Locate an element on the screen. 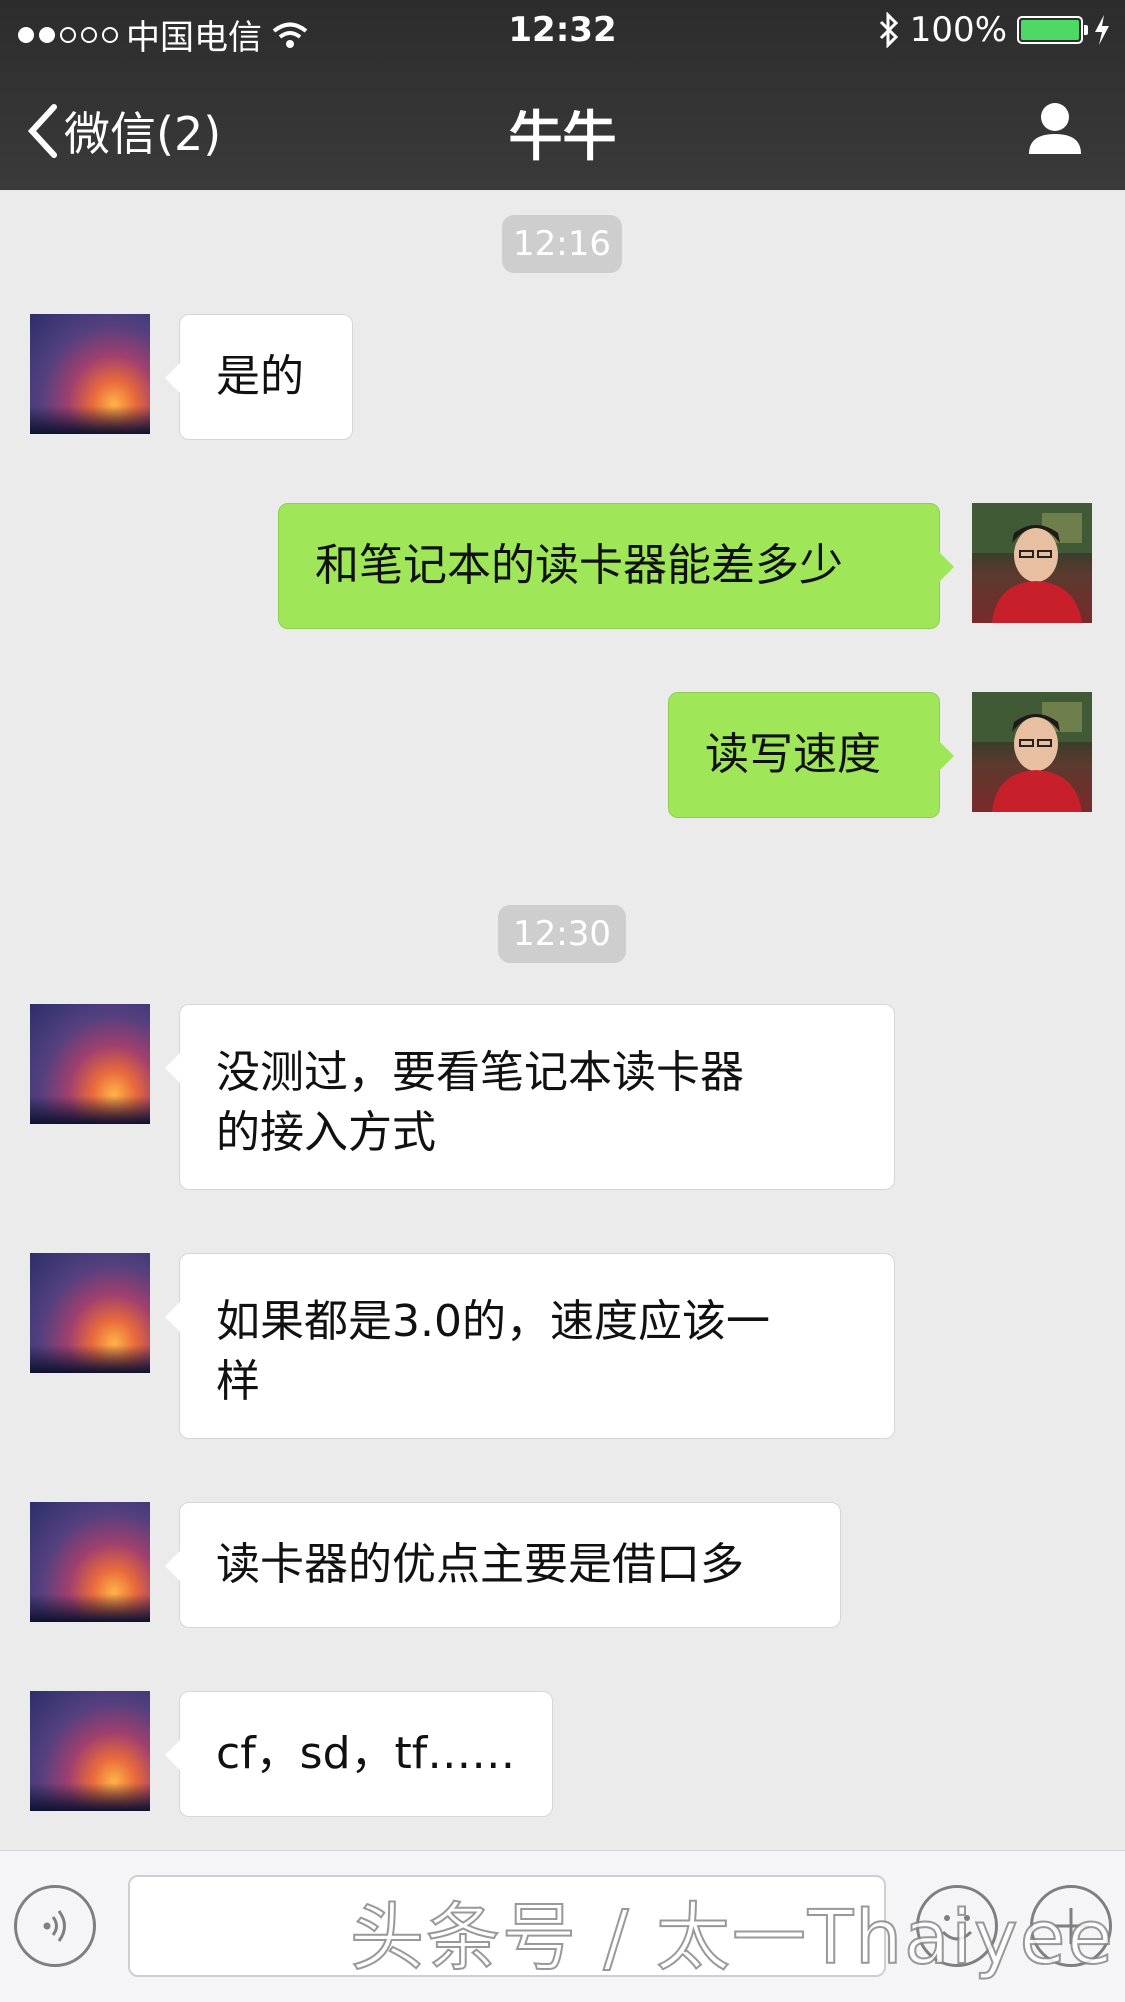  incoming-message-bubble: 读卡器的优点主要是借口多 is located at coordinates (503, 1565).